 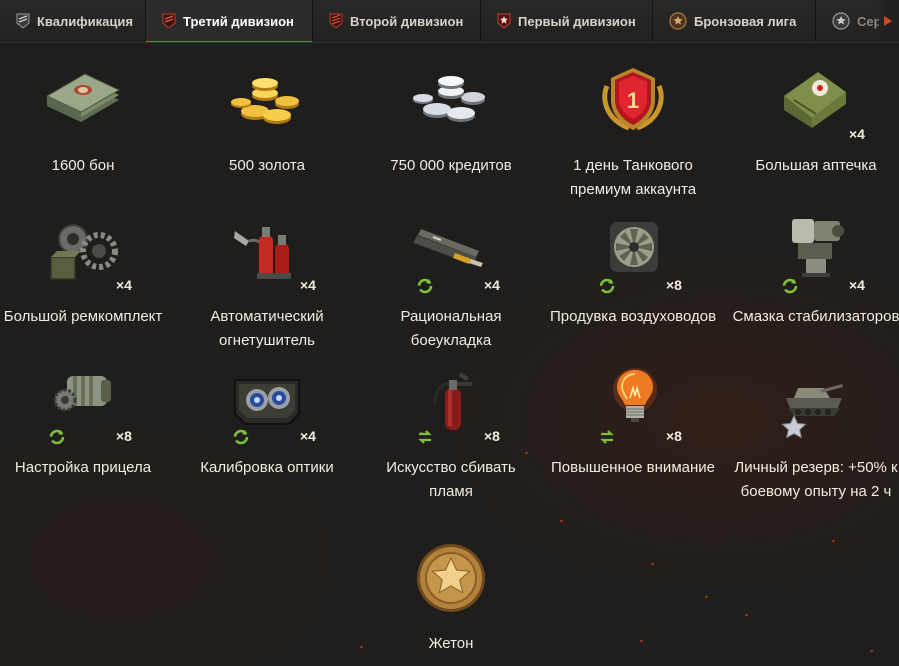 I want to click on tab-third-division: Третий дивизион, so click(x=229, y=21).